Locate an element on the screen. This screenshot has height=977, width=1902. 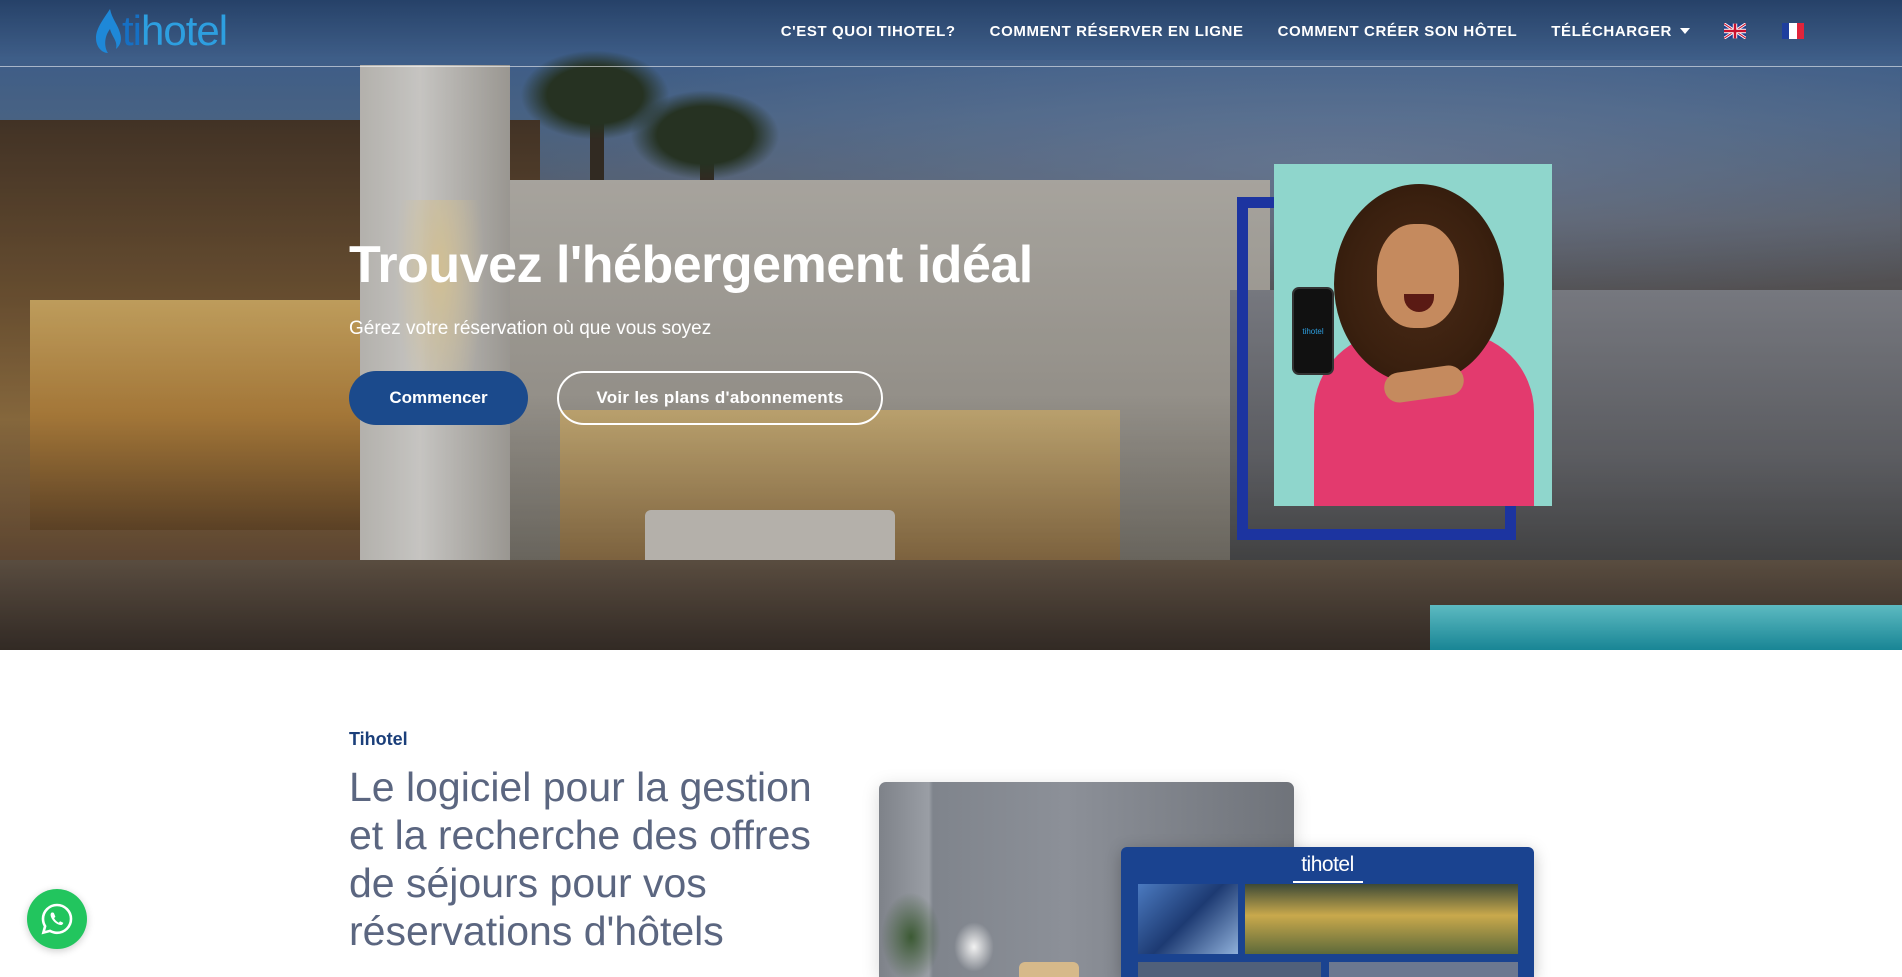
face is located at coordinates (1418, 276).